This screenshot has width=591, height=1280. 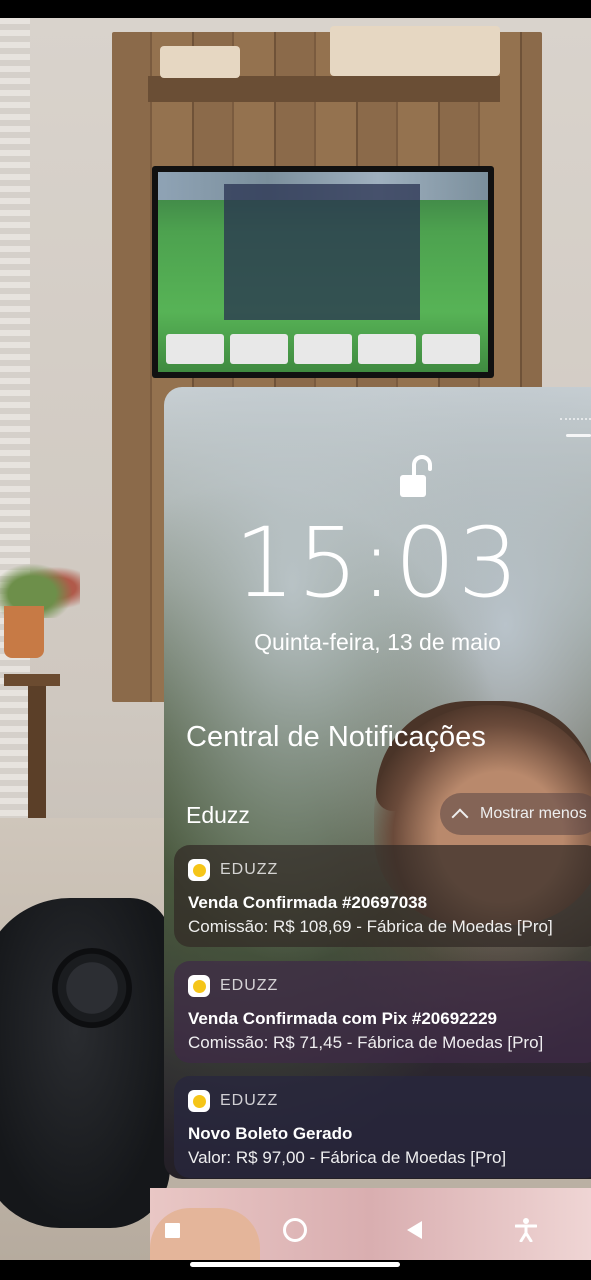 I want to click on plant-pot, so click(x=24, y=632).